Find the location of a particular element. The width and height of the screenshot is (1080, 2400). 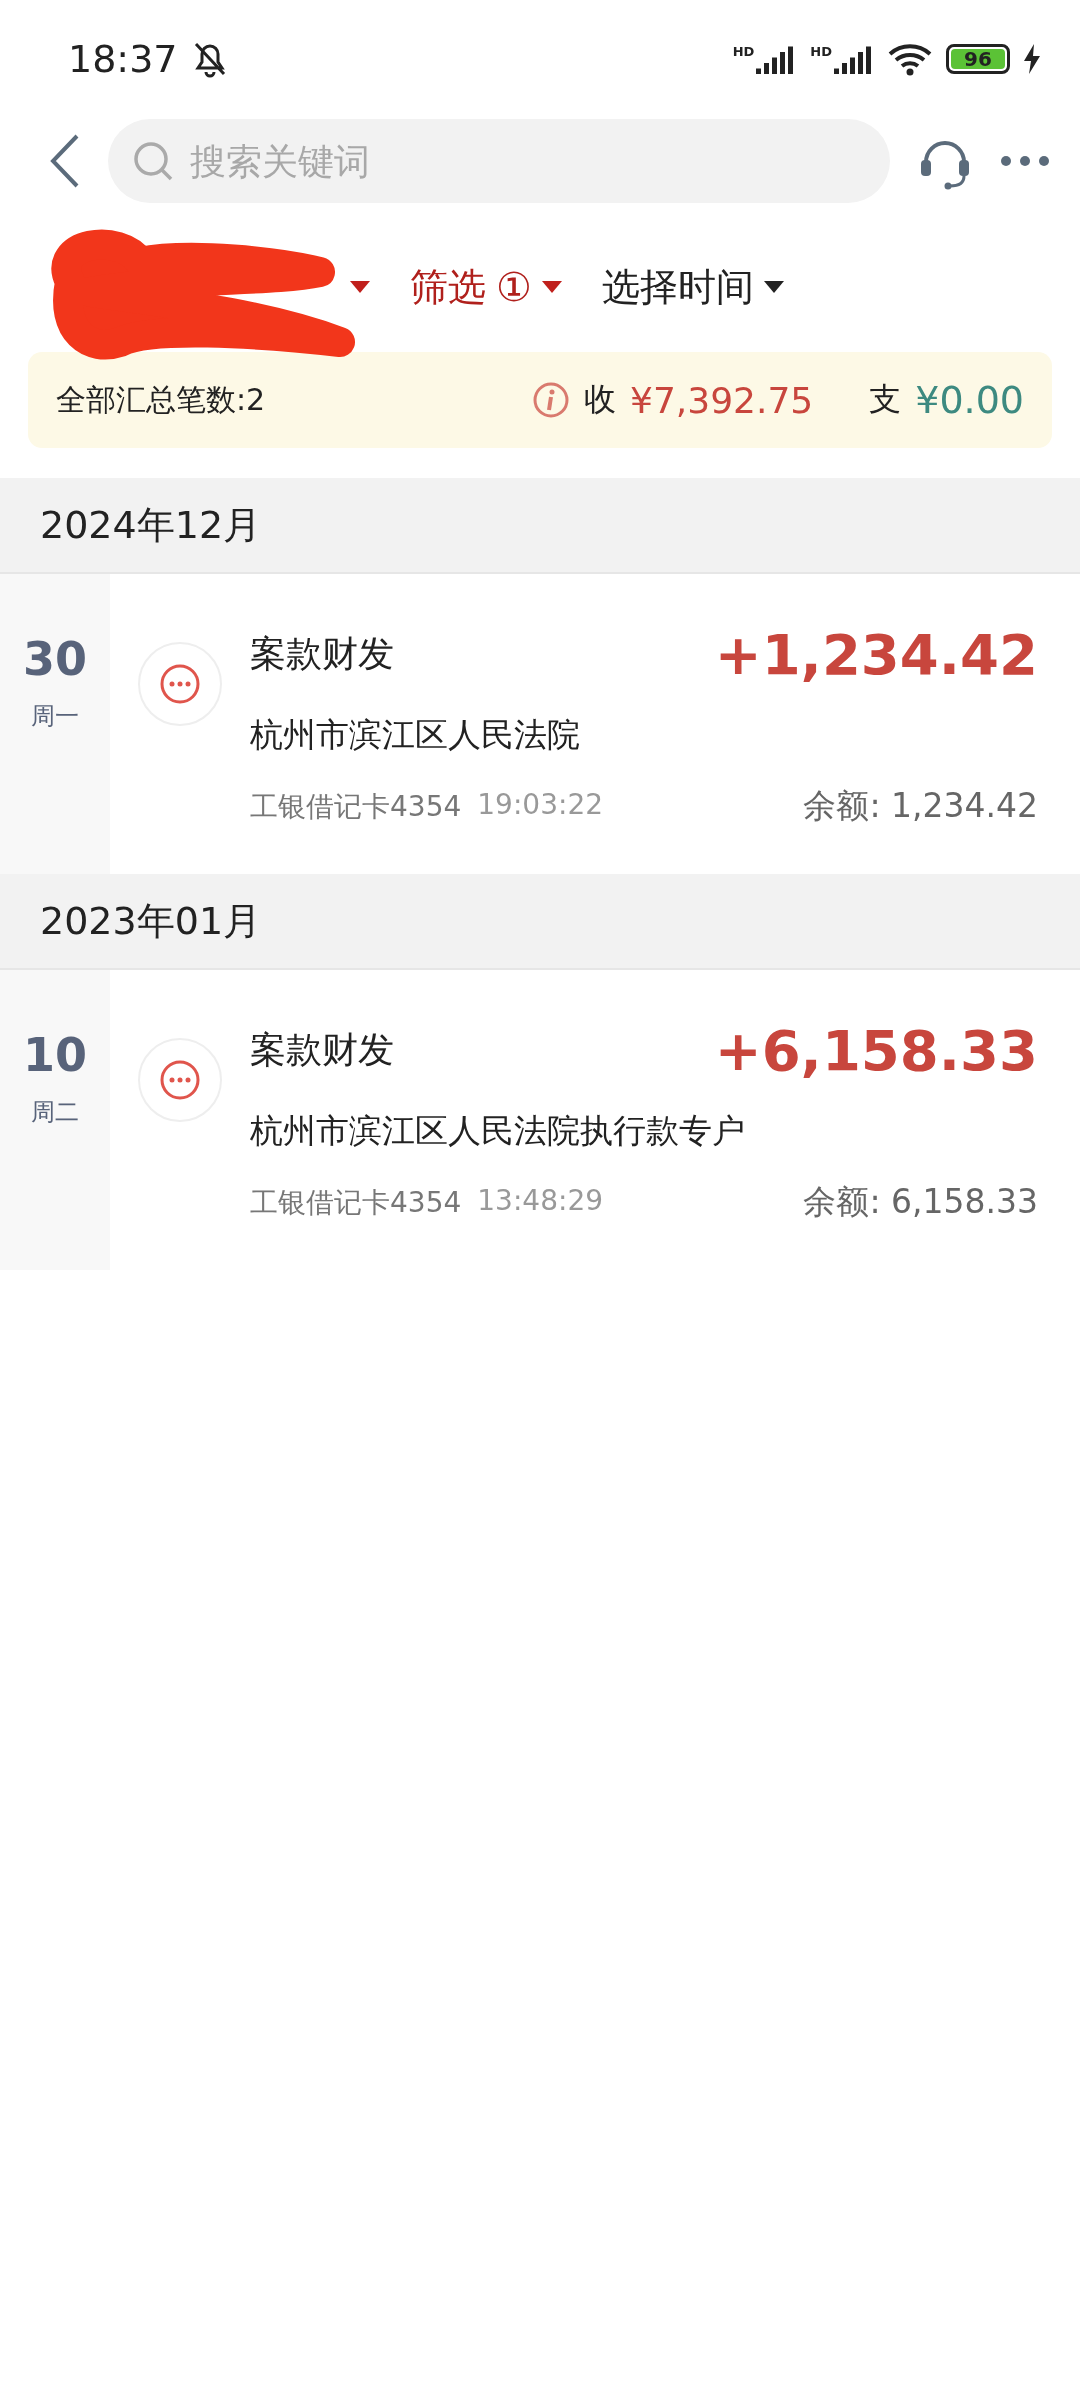

weekday: 周一 is located at coordinates (55, 716).